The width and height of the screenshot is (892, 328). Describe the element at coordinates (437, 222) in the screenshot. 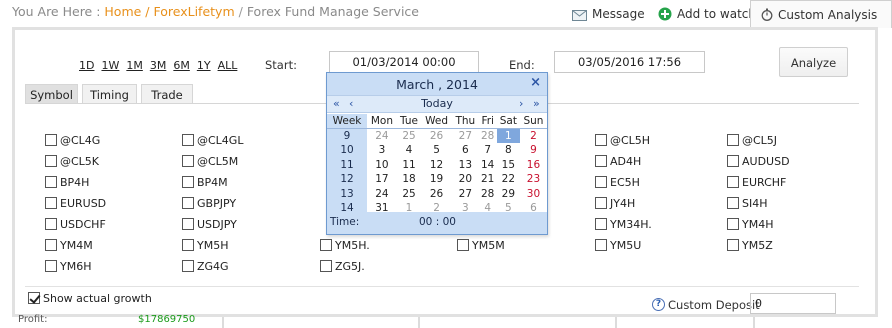

I see `time-value: 00` at that location.